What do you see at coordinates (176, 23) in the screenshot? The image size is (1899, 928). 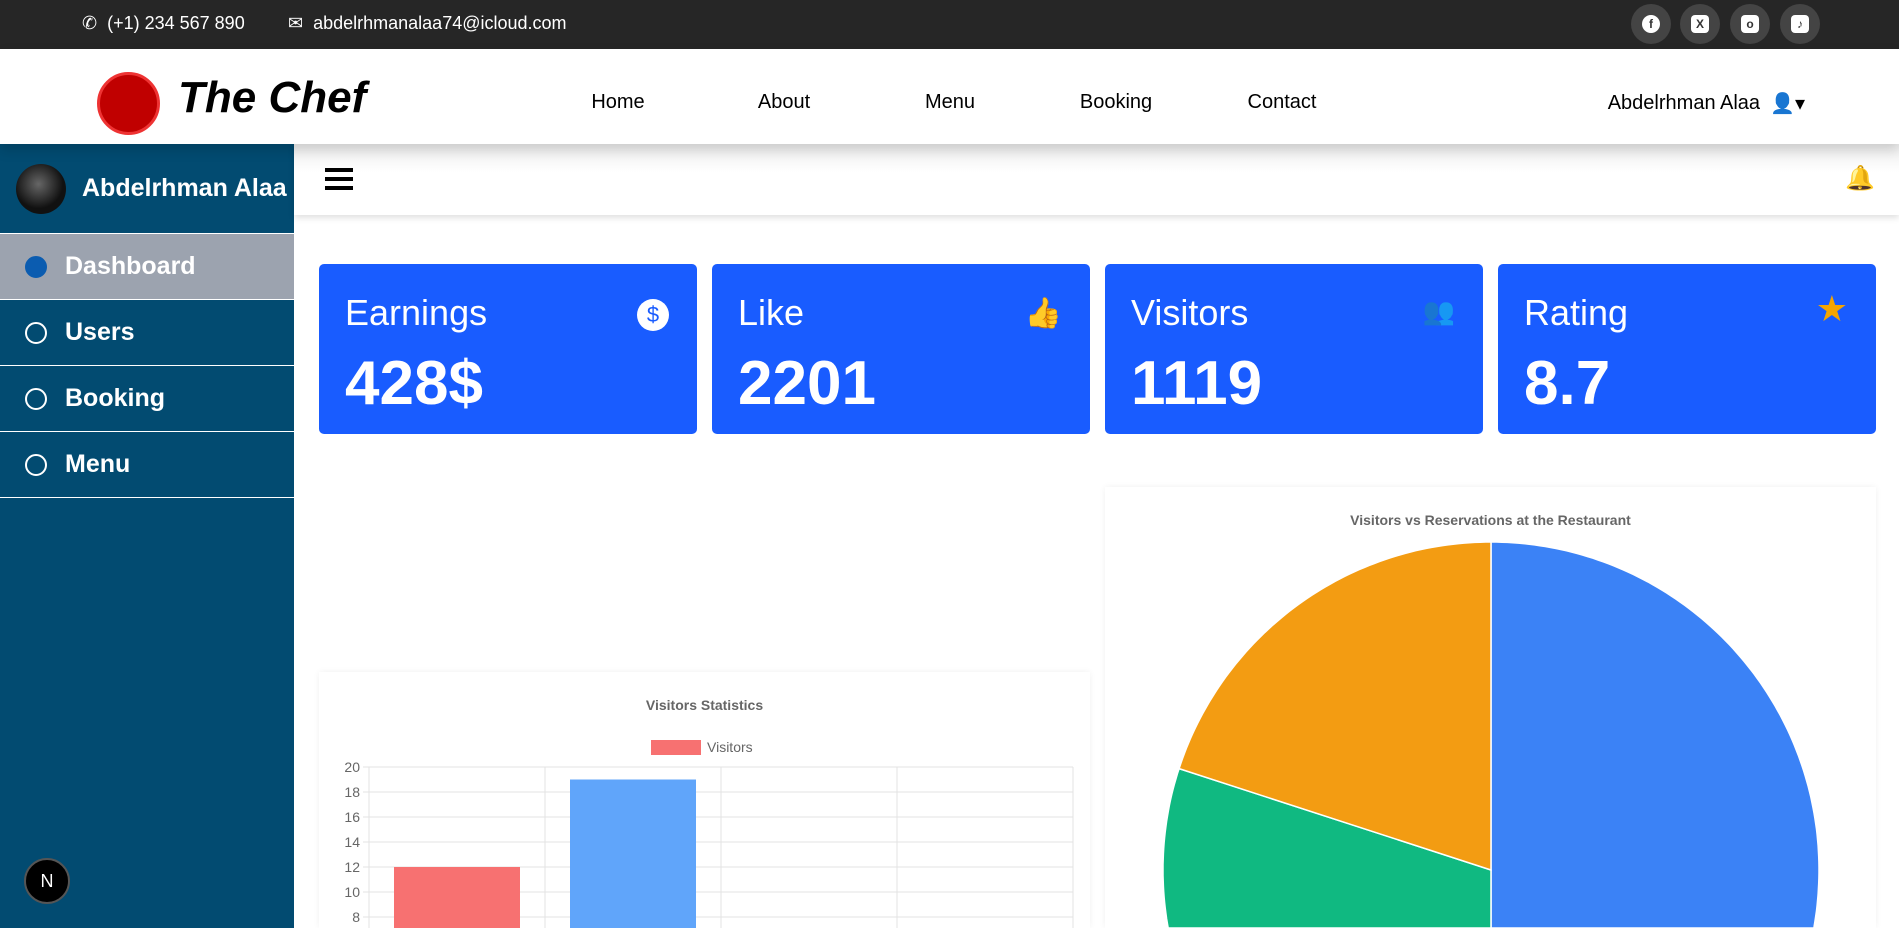 I see `phone-text: (+1) 234 567 890` at bounding box center [176, 23].